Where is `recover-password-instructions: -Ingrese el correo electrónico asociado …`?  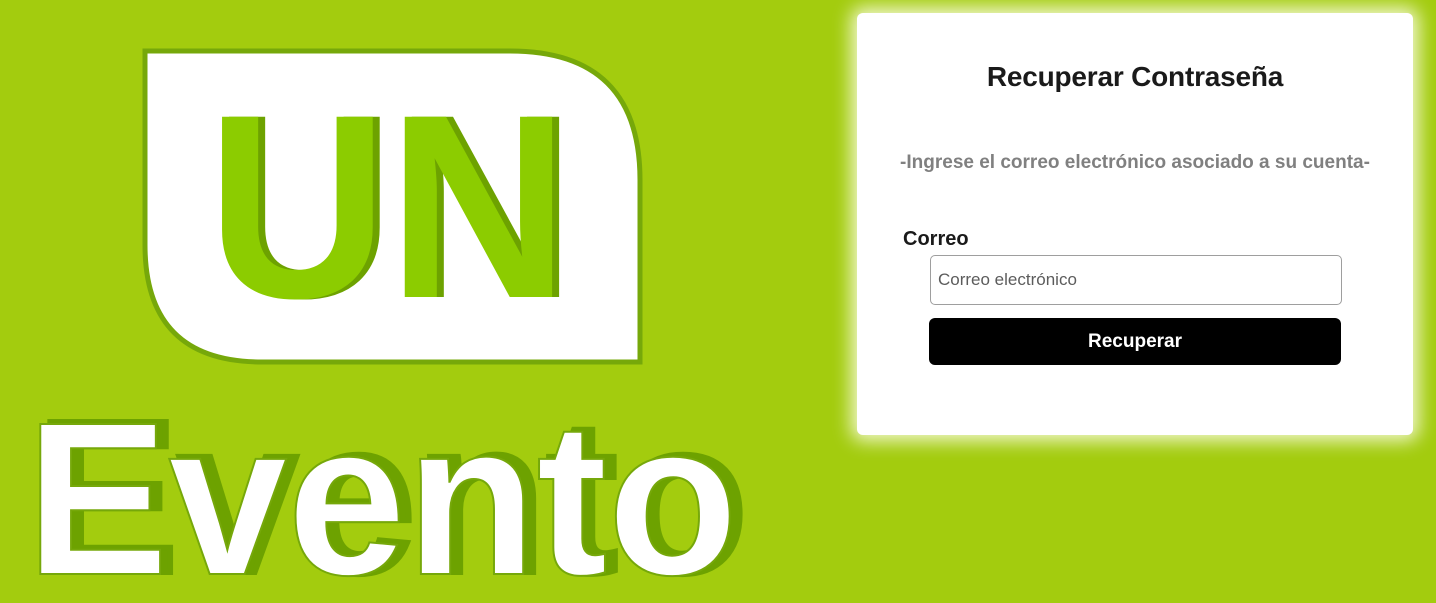
recover-password-instructions: -Ingrese el correo electrónico asociado … is located at coordinates (1135, 162).